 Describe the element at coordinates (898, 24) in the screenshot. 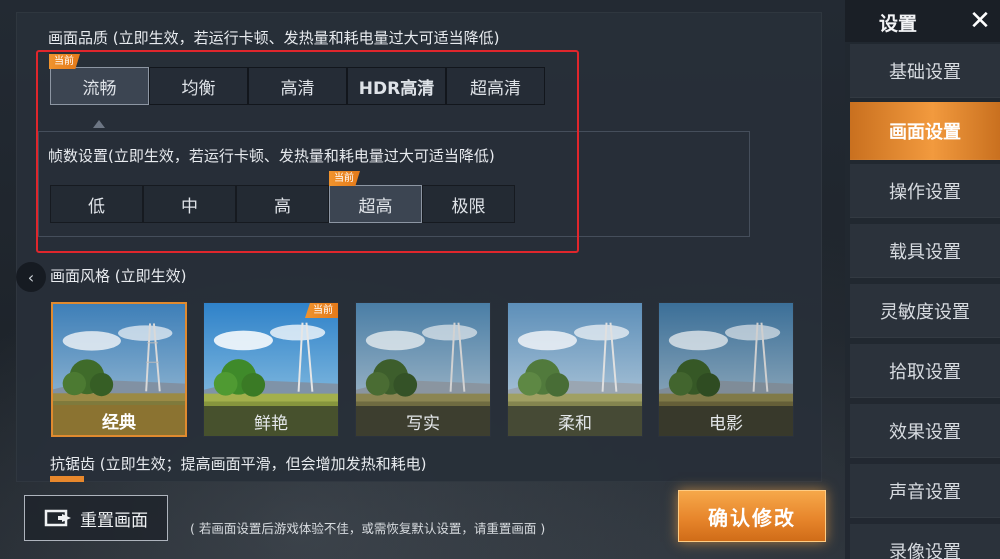

I see `sidebar-title: 设置` at that location.